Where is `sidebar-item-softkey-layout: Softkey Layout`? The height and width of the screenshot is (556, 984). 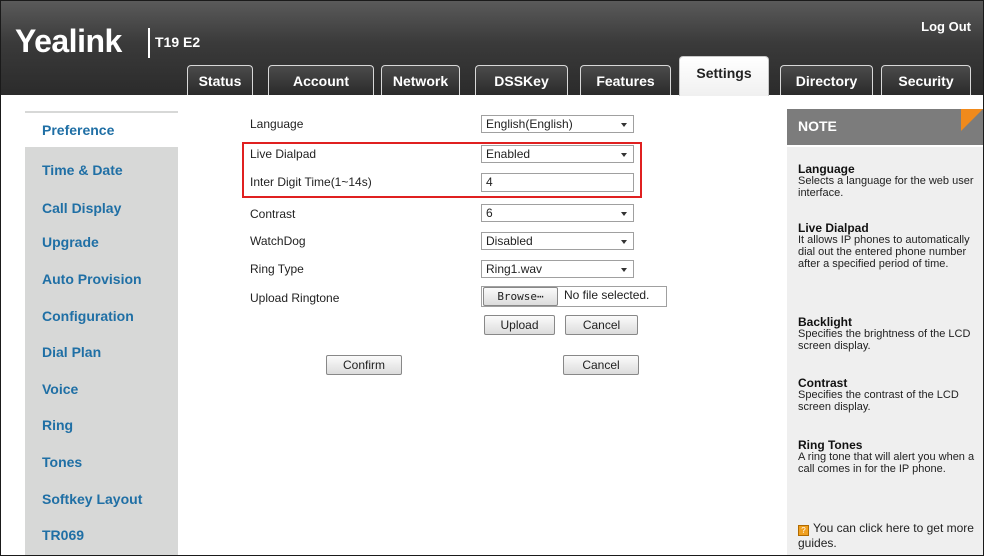
sidebar-item-softkey-layout: Softkey Layout is located at coordinates (101, 499).